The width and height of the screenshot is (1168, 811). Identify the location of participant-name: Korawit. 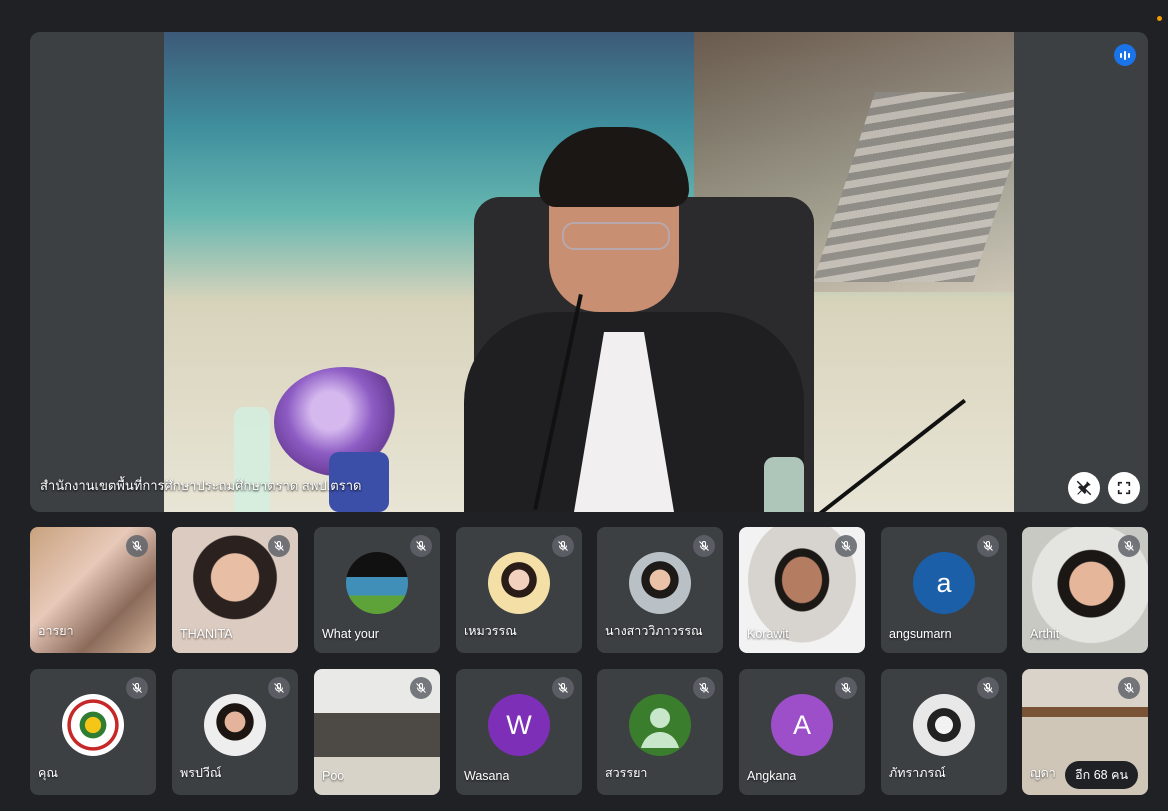
(768, 634).